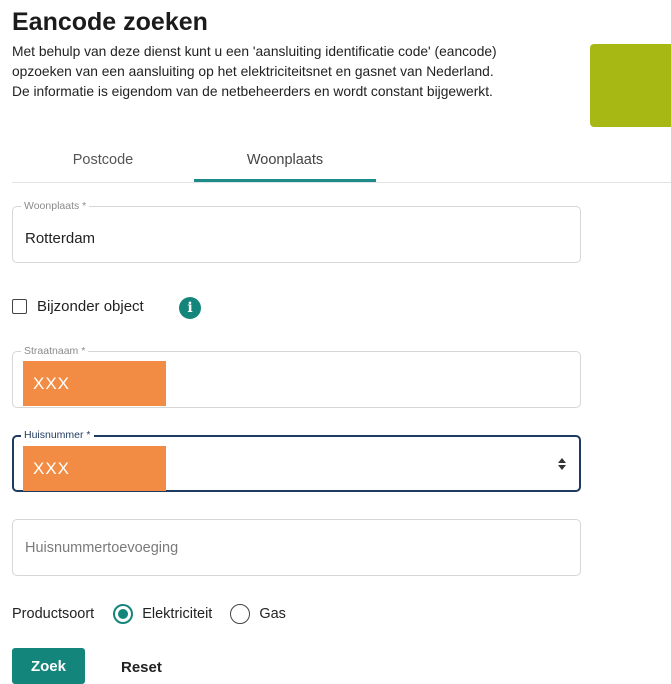 The width and height of the screenshot is (671, 684). I want to click on huisnummer-value-redacted: XXX, so click(94, 468).